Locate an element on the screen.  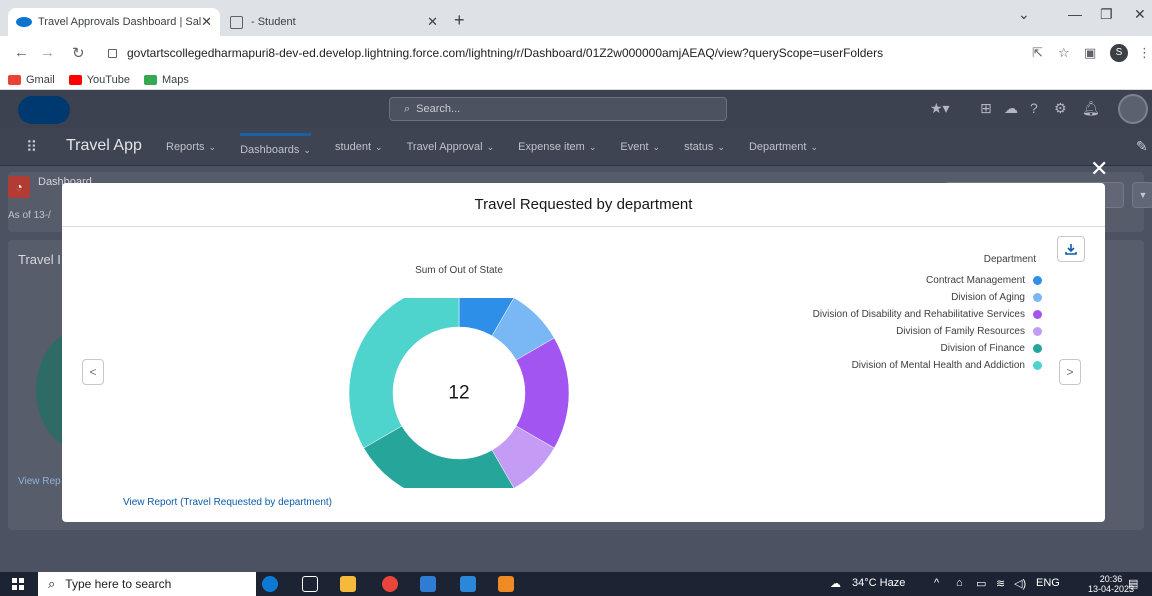
setup-gear-icon: ⚙ is located at coordinates (1060, 108).